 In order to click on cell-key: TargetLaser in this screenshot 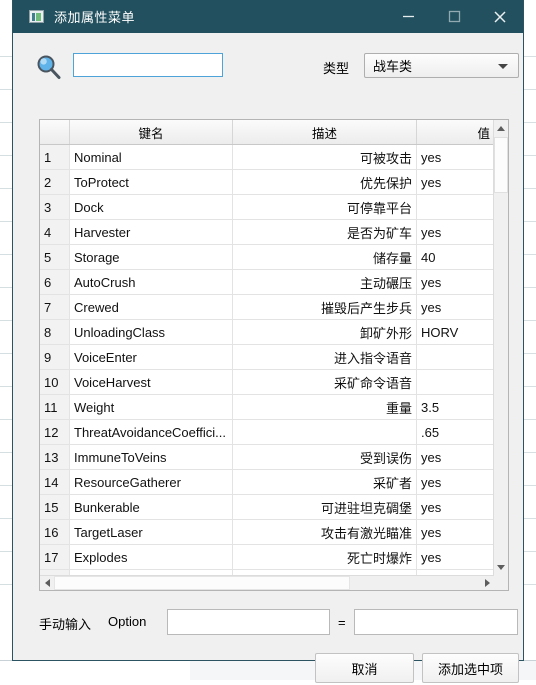, I will do `click(151, 532)`.